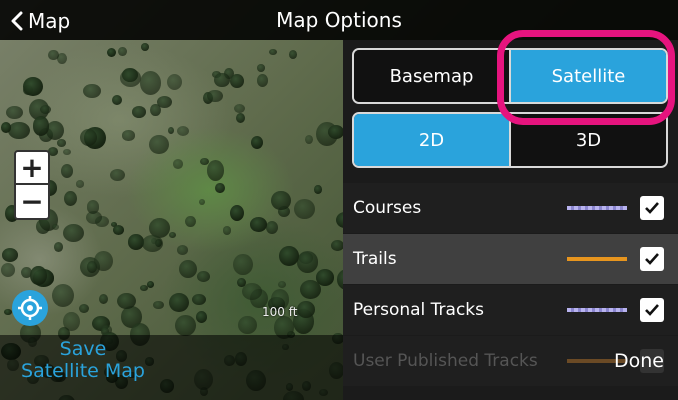 This screenshot has width=678, height=400. I want to click on page-title: Map Options, so click(339, 20).